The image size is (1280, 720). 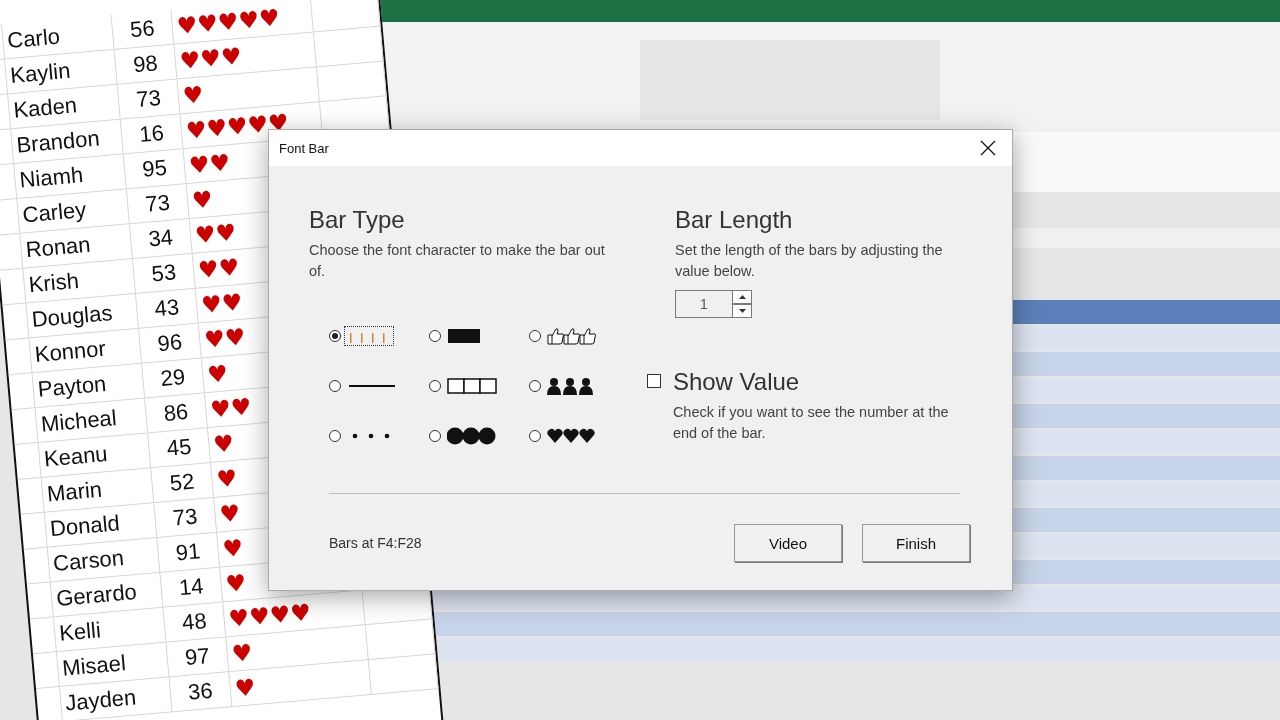 What do you see at coordinates (167, 308) in the screenshot?
I see `table-cell: 43` at bounding box center [167, 308].